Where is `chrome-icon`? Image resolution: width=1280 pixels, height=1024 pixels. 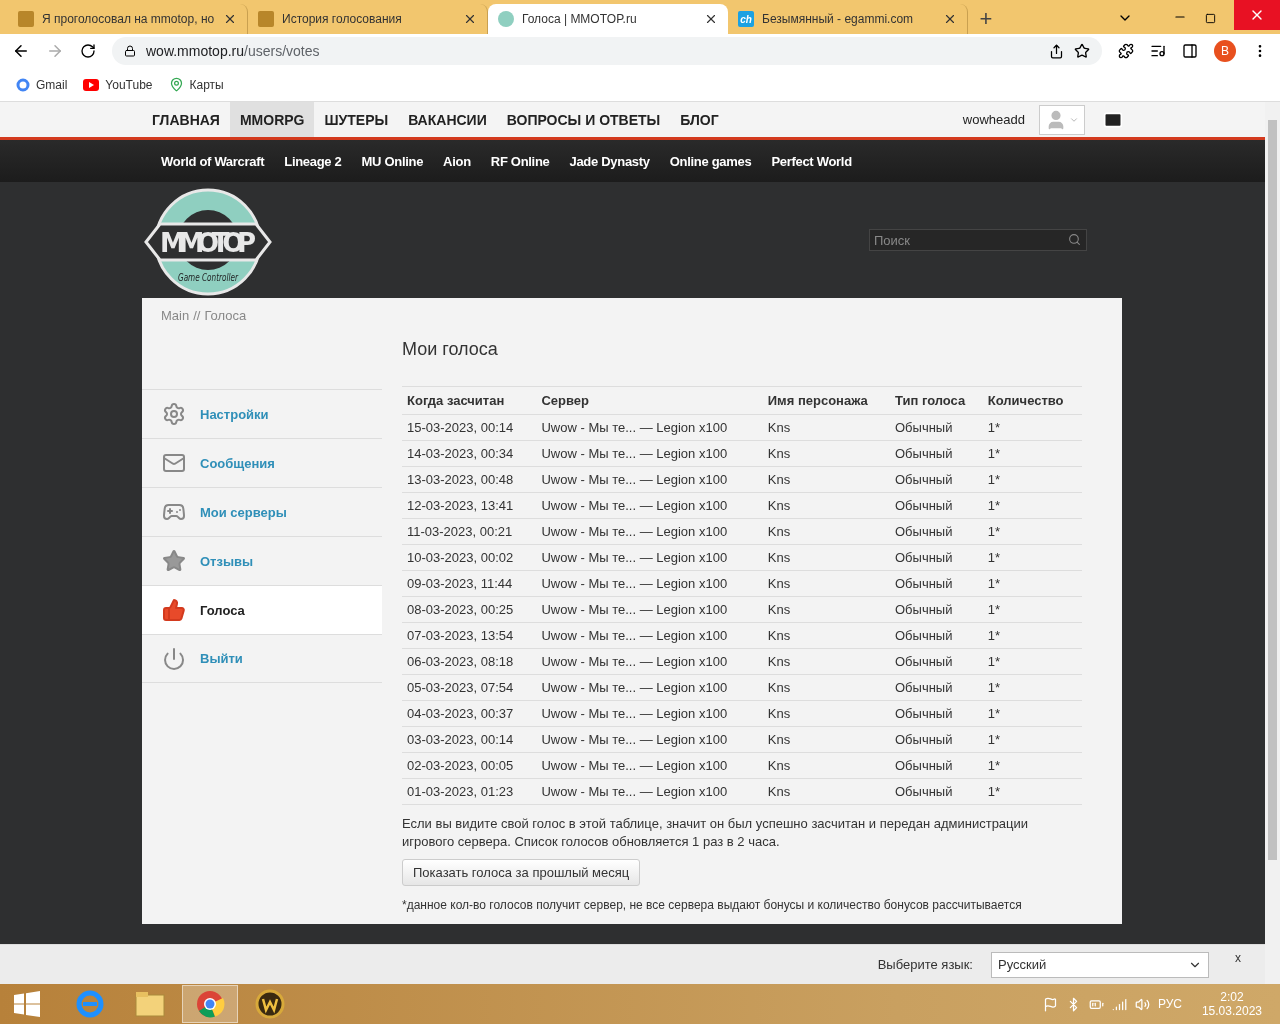 chrome-icon is located at coordinates (210, 1004).